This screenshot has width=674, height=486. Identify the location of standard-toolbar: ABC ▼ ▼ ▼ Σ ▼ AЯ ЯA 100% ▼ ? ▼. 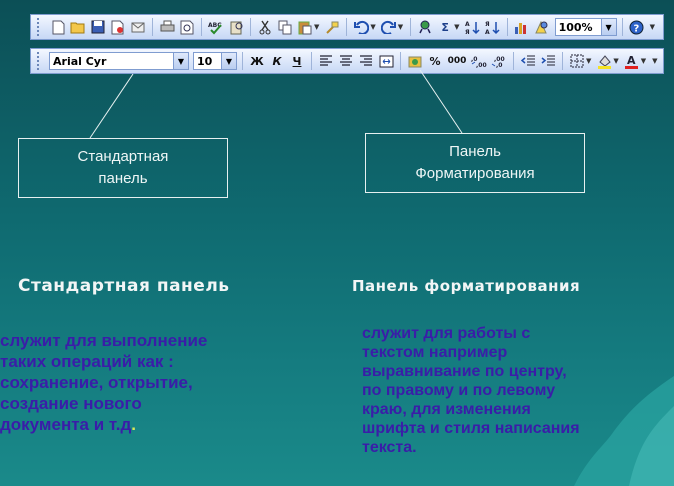
(347, 27).